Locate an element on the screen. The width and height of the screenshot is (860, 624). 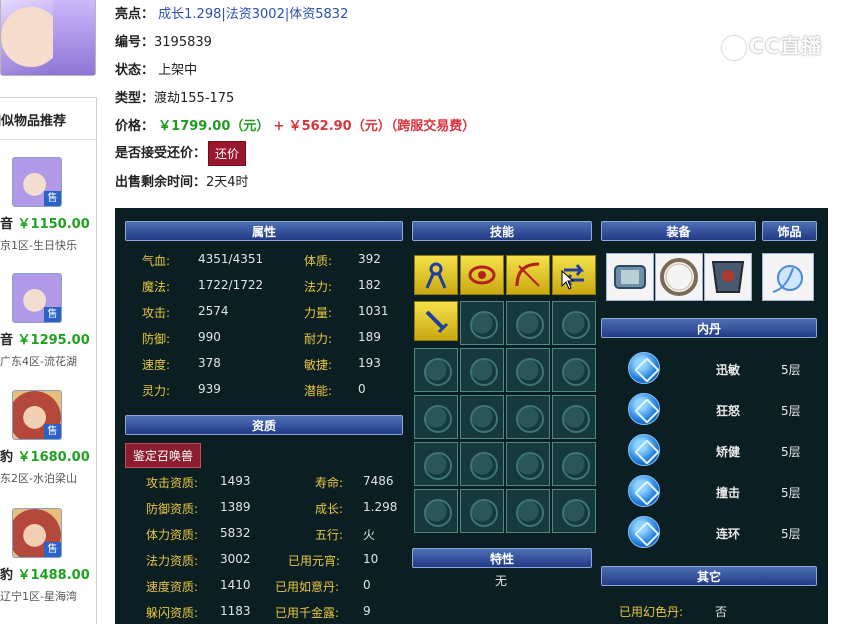
recommend-item: 售 豹 ￥1488.00 辽宁1区-星海湾 is located at coordinates (48, 563).